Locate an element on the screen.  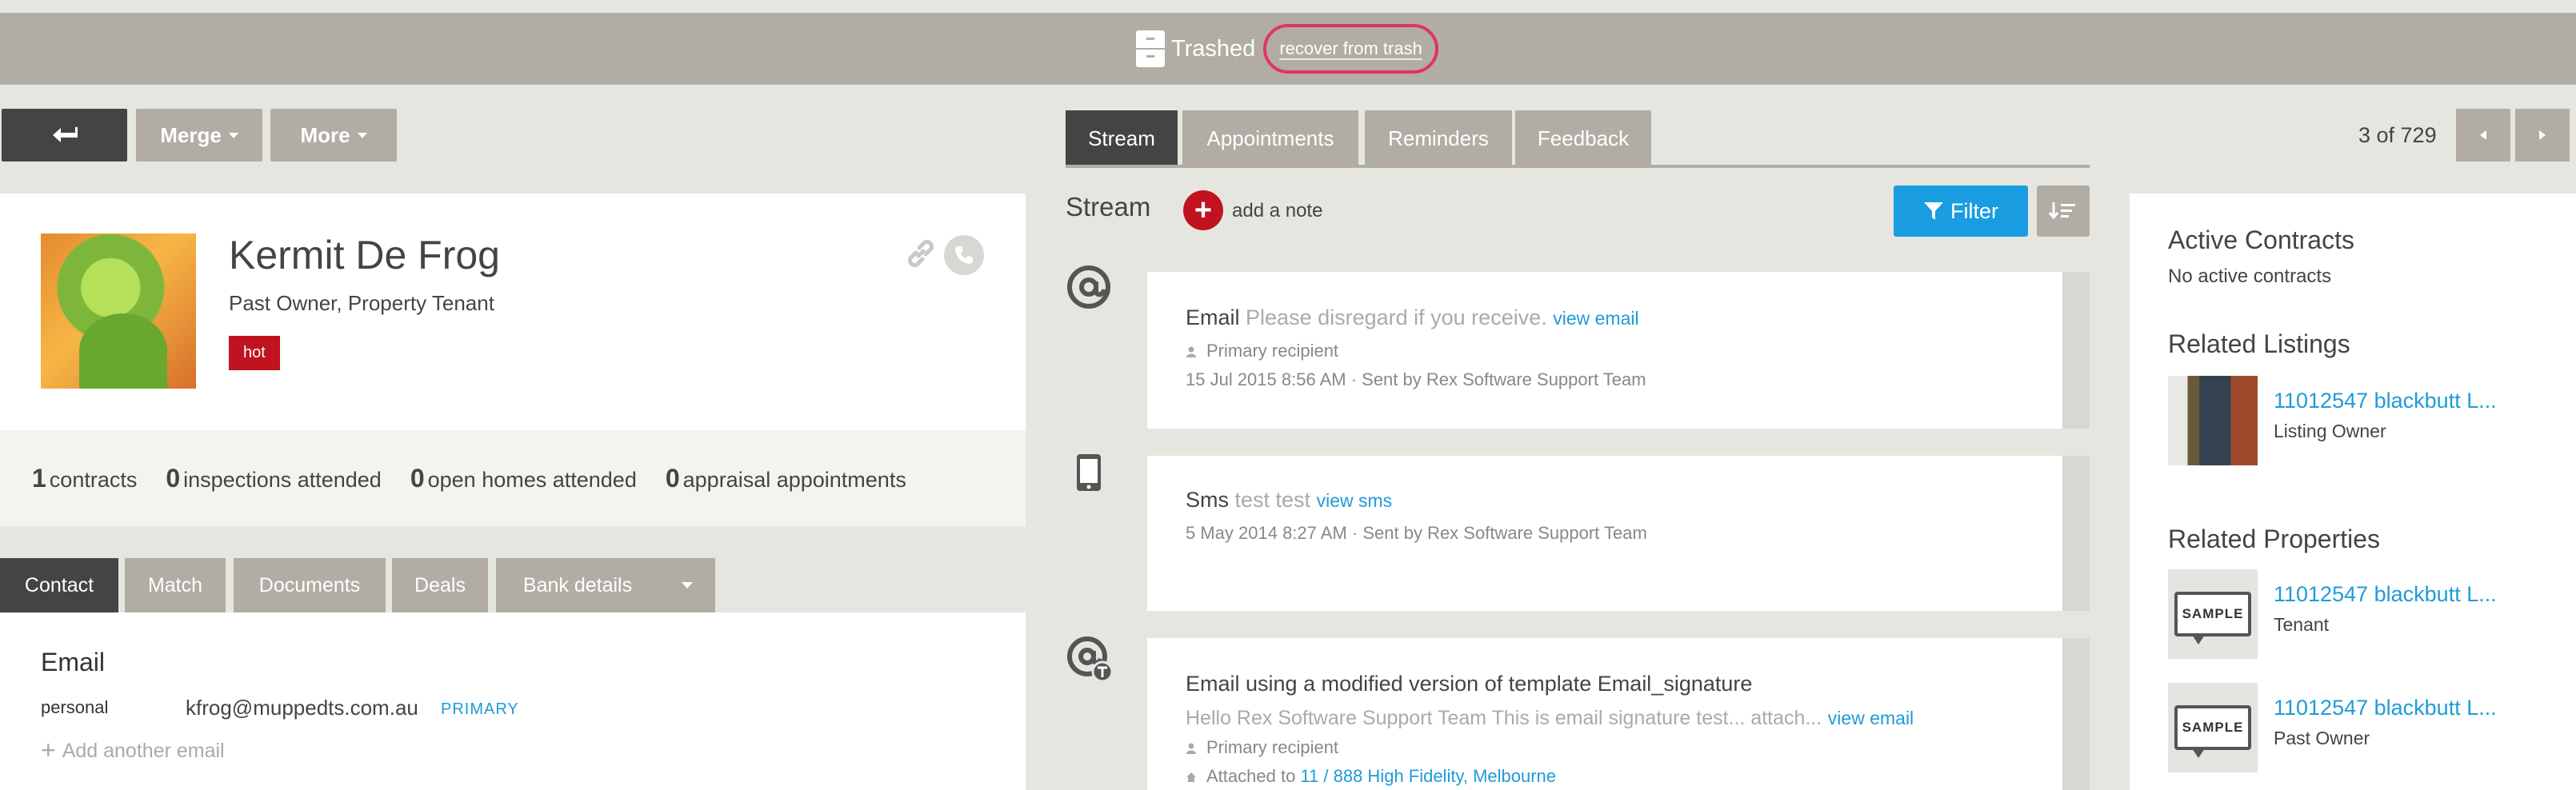
trashed-label: Trashed is located at coordinates (1213, 48).